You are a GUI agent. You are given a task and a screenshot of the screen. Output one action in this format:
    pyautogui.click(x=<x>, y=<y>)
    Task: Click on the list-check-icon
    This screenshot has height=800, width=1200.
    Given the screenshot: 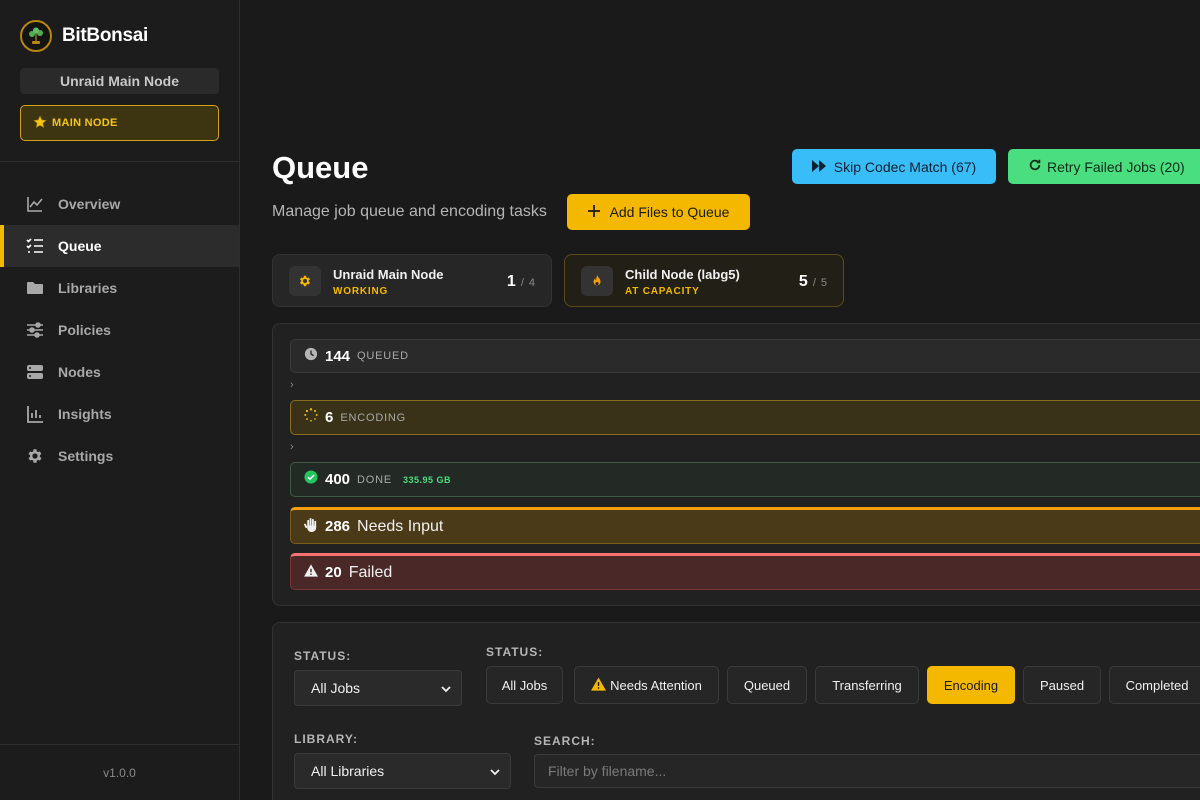 What is the action you would take?
    pyautogui.click(x=35, y=246)
    